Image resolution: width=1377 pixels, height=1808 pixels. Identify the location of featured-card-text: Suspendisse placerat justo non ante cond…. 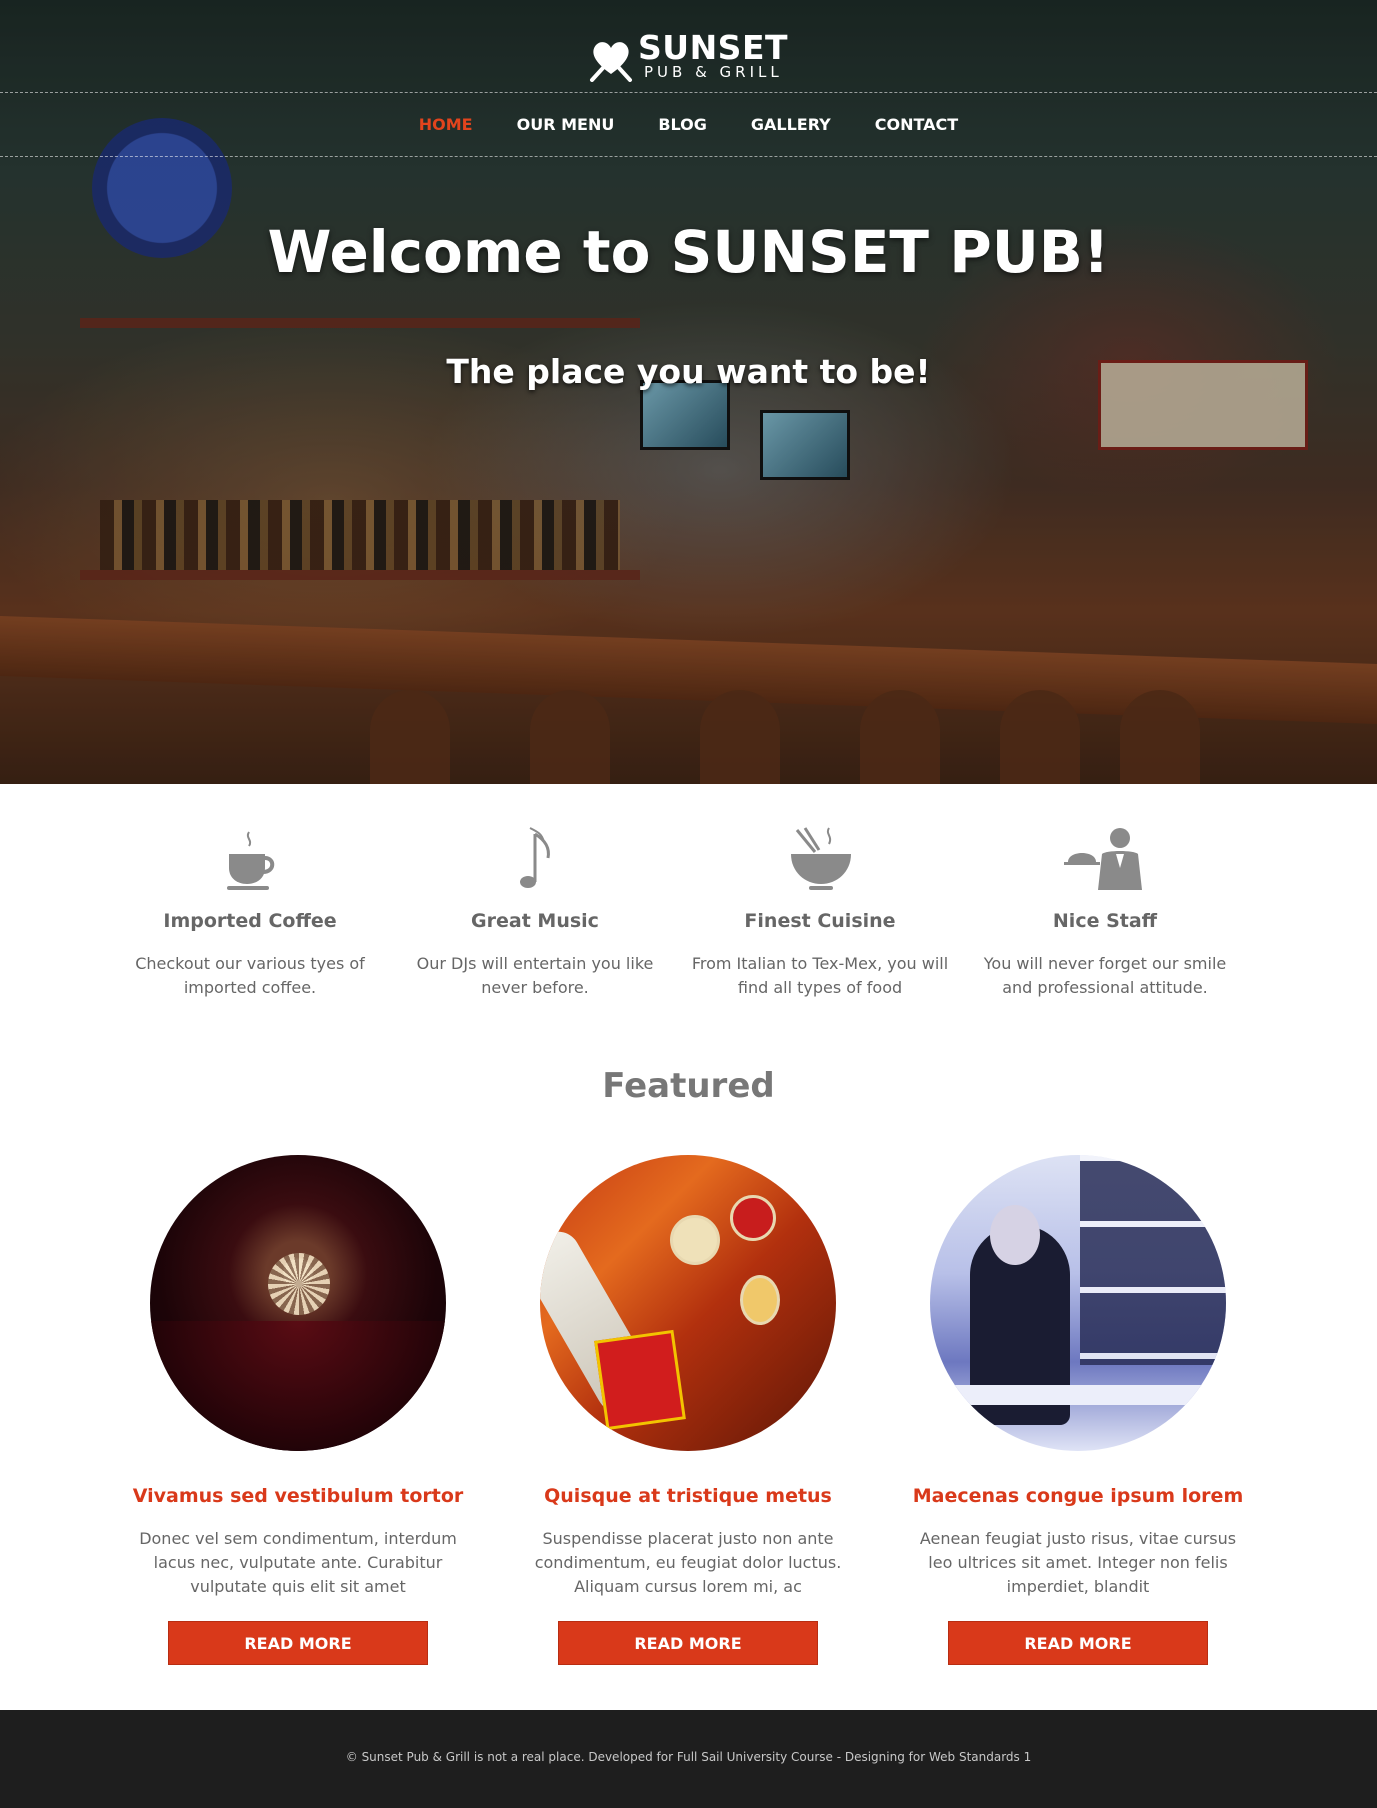
(688, 1562).